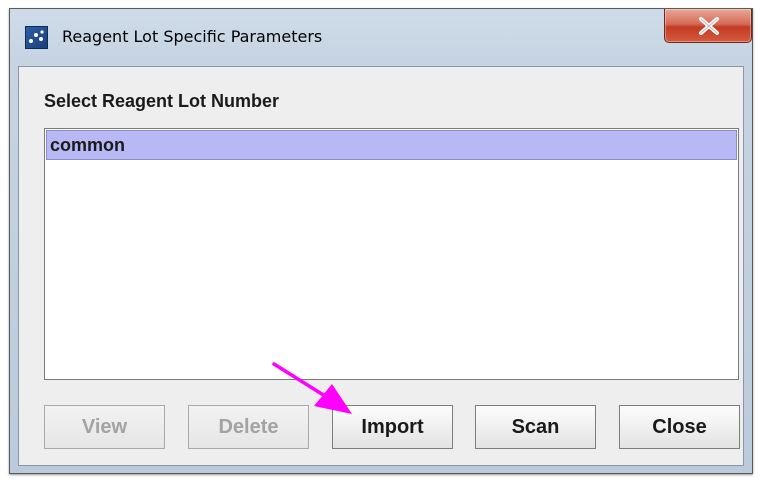 The height and width of the screenshot is (479, 758). What do you see at coordinates (679, 427) in the screenshot?
I see `close-button: Close` at bounding box center [679, 427].